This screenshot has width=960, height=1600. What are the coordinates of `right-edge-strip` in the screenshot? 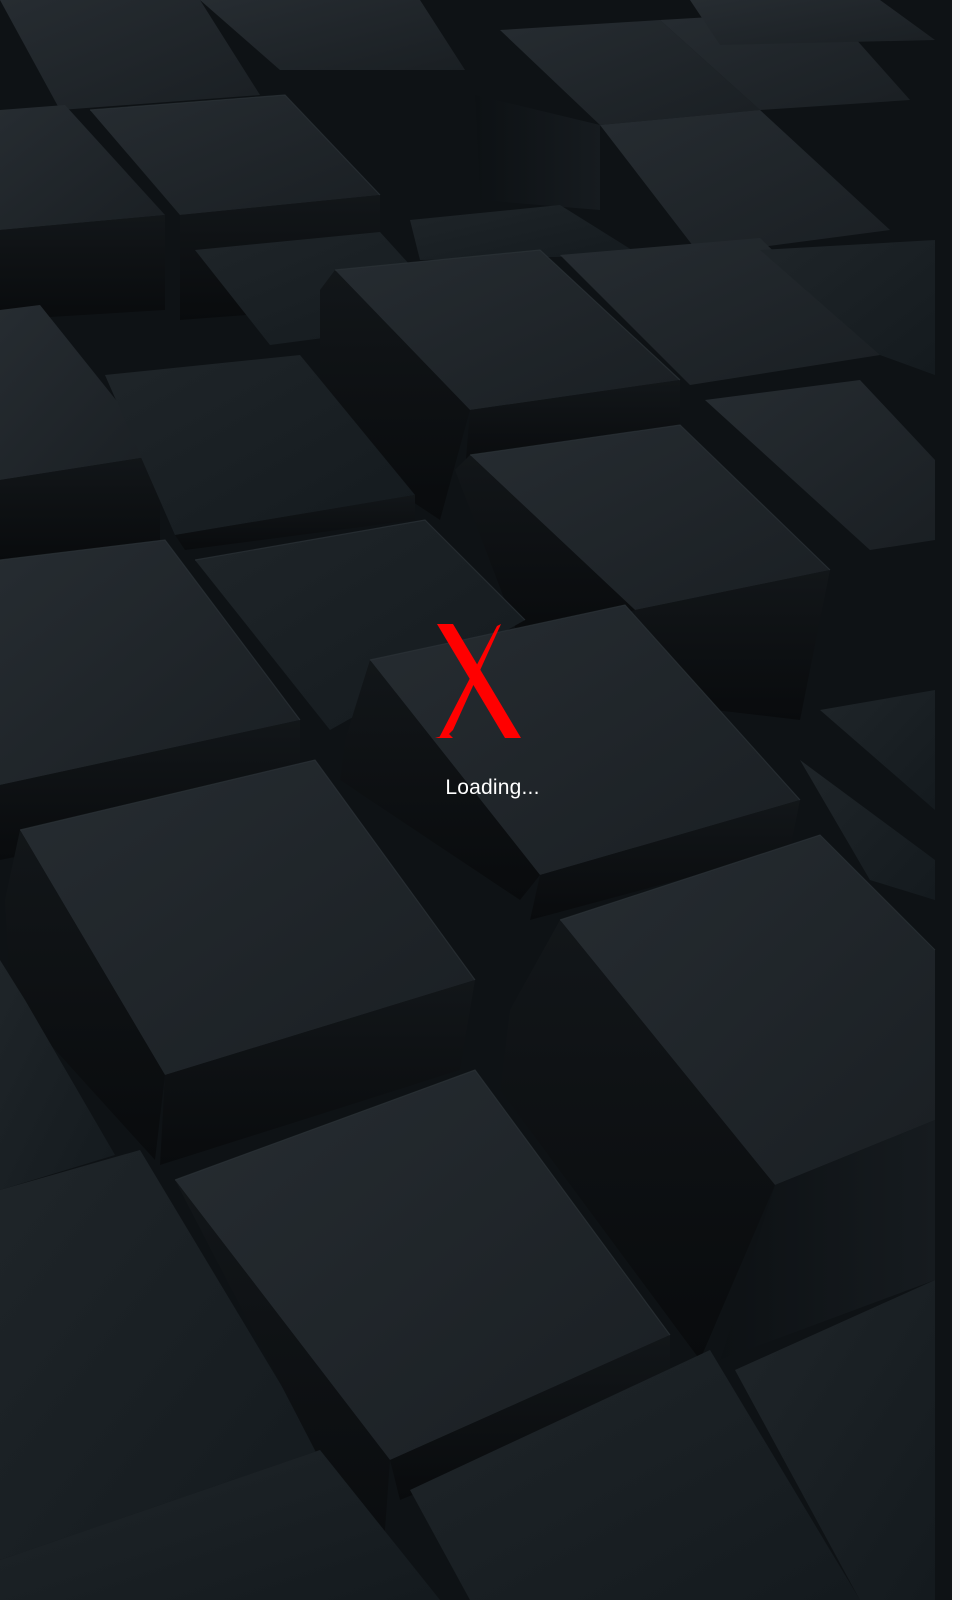 It's located at (956, 800).